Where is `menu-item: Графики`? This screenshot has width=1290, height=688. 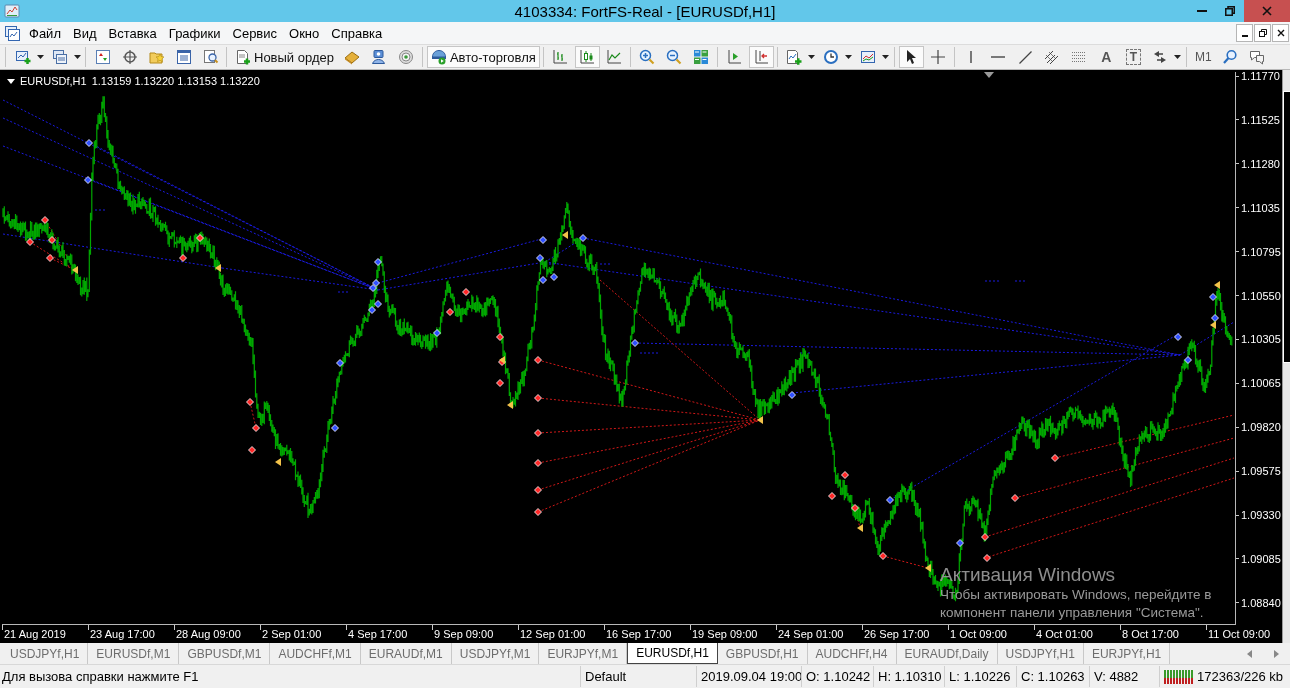 menu-item: Графики is located at coordinates (194, 33).